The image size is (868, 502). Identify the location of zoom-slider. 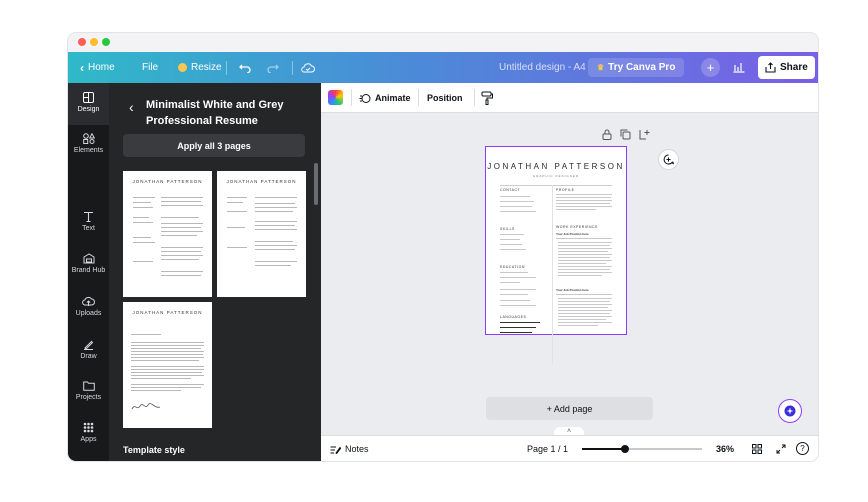
(642, 449).